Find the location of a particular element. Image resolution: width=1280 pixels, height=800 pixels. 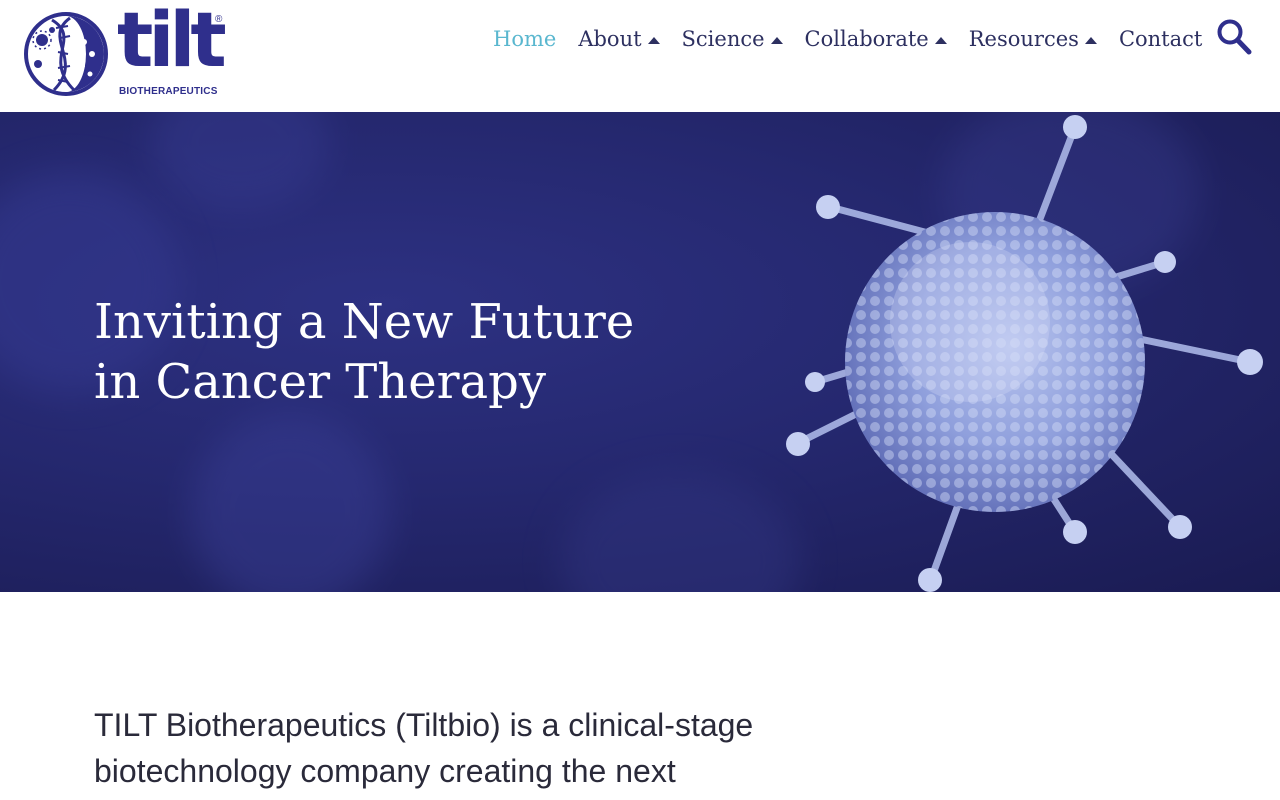

nav-item-home: Home is located at coordinates (524, 39).